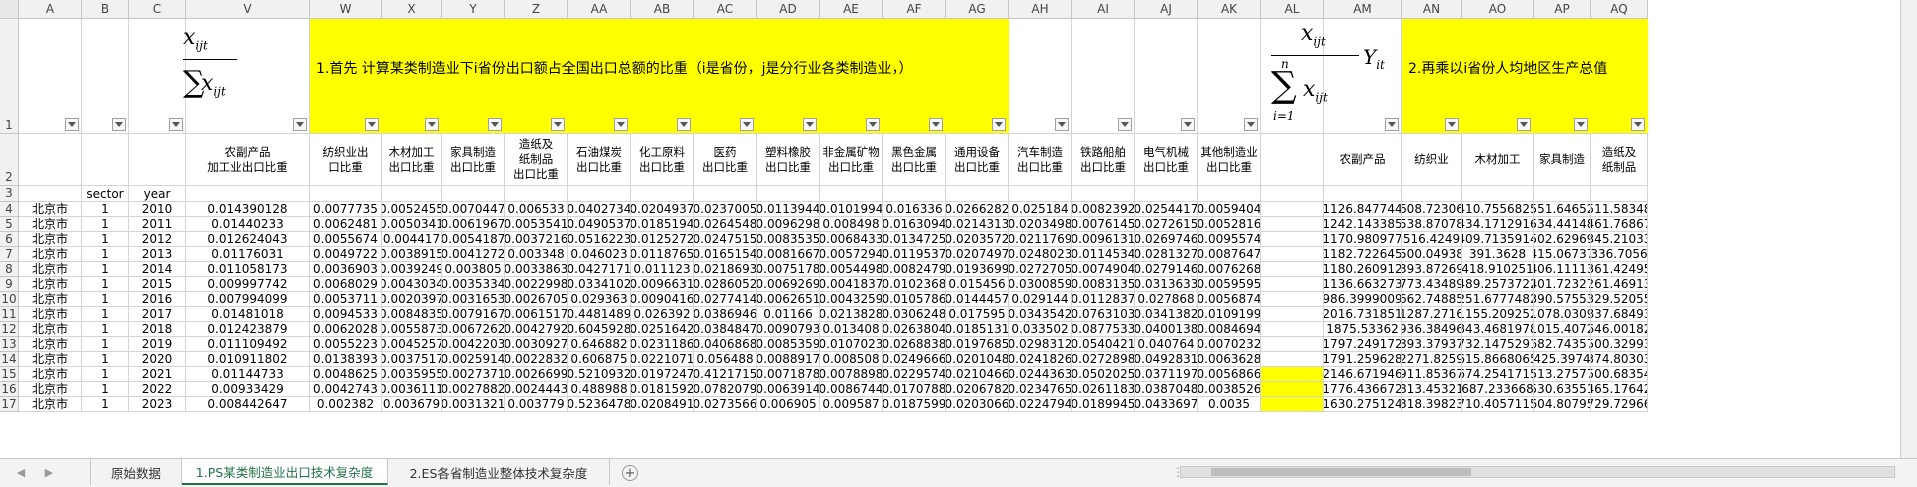 This screenshot has width=1917, height=487. Describe the element at coordinates (248, 359) in the screenshot. I see `table-cell: 0.010911802` at that location.